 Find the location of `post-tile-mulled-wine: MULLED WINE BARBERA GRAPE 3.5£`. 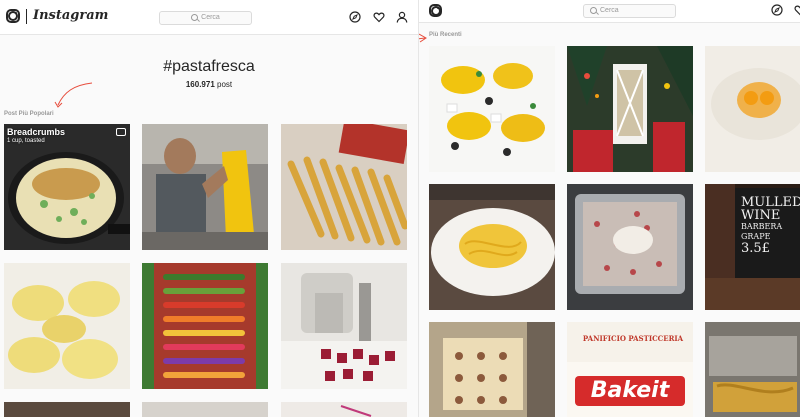

post-tile-mulled-wine: MULLED WINE BARBERA GRAPE 3.5£ is located at coordinates (752, 247).